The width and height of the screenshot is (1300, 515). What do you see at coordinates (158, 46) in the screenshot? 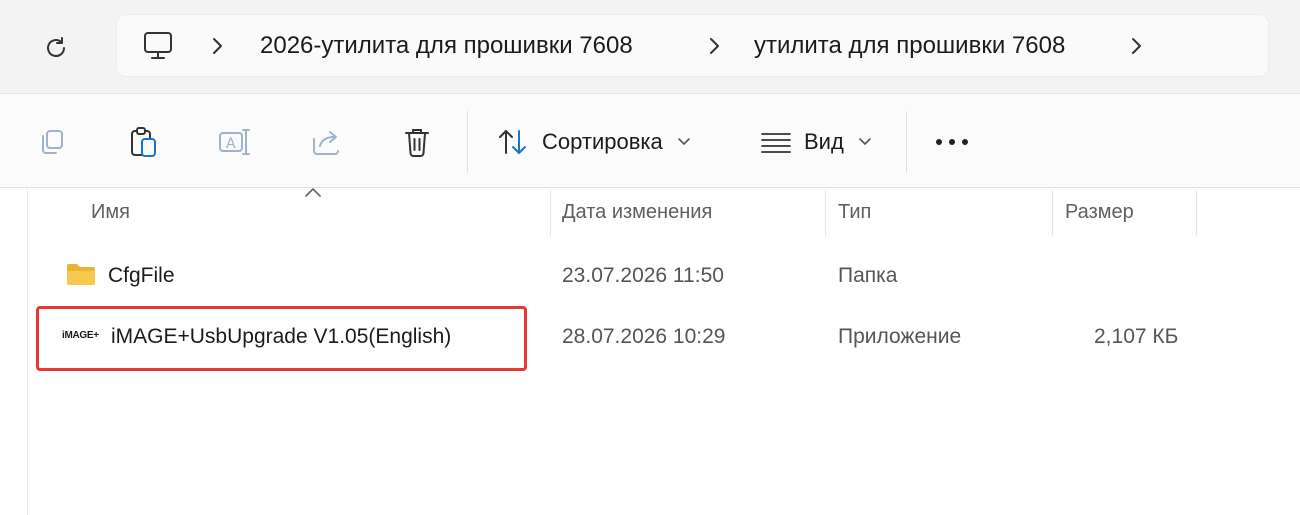
I see `this-pc-icon` at bounding box center [158, 46].